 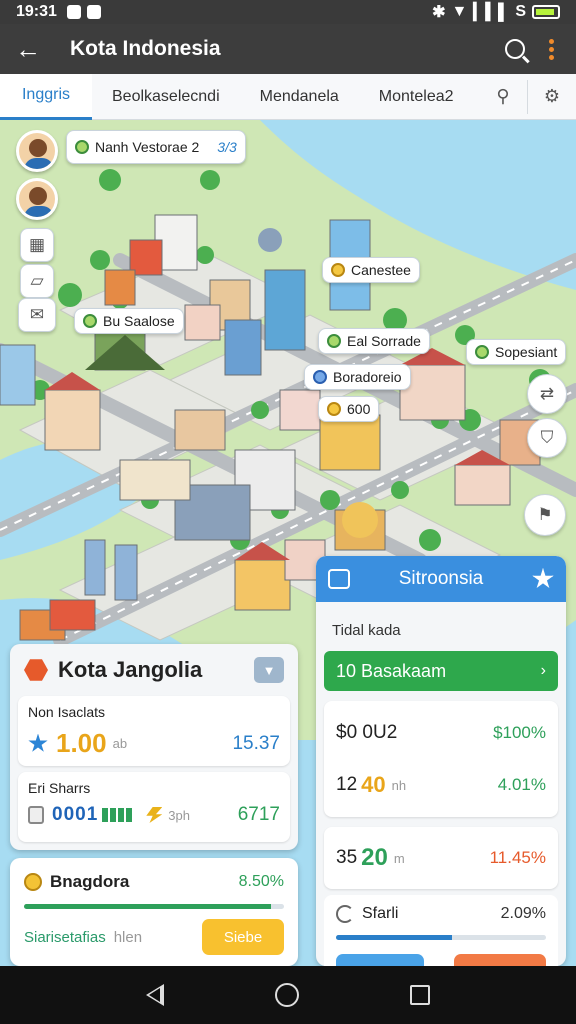 I want to click on chart-icon, so click(x=339, y=579).